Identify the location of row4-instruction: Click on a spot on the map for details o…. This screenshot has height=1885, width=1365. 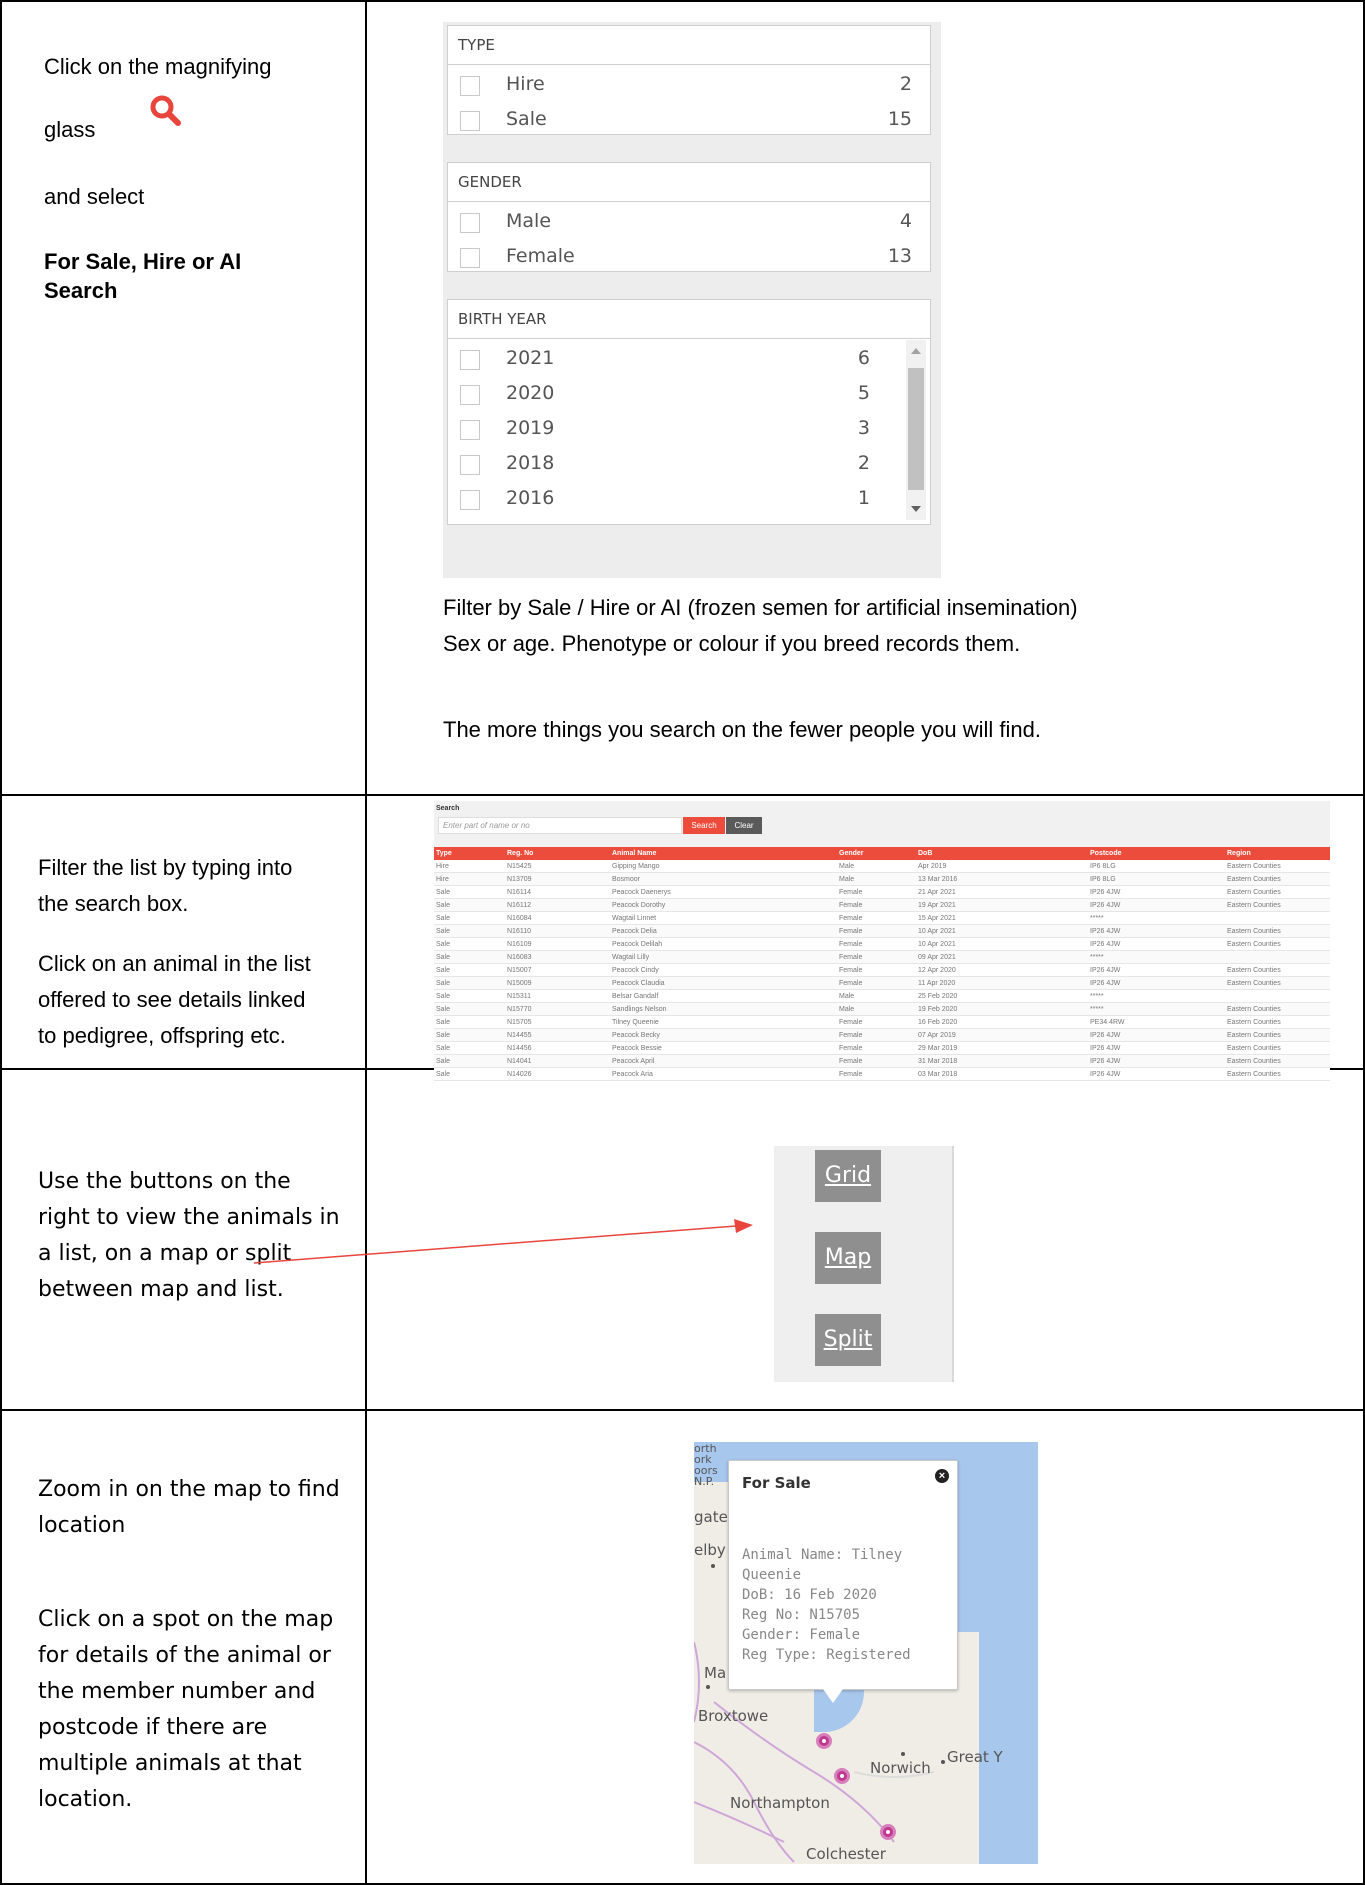
(185, 1710).